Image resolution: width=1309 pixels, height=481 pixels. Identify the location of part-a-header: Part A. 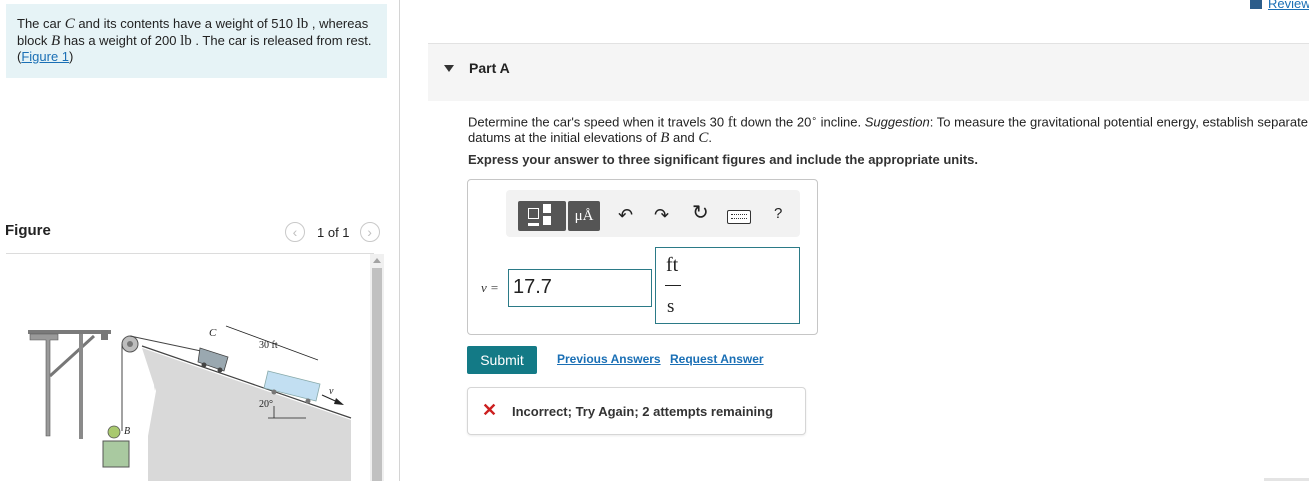
(868, 72).